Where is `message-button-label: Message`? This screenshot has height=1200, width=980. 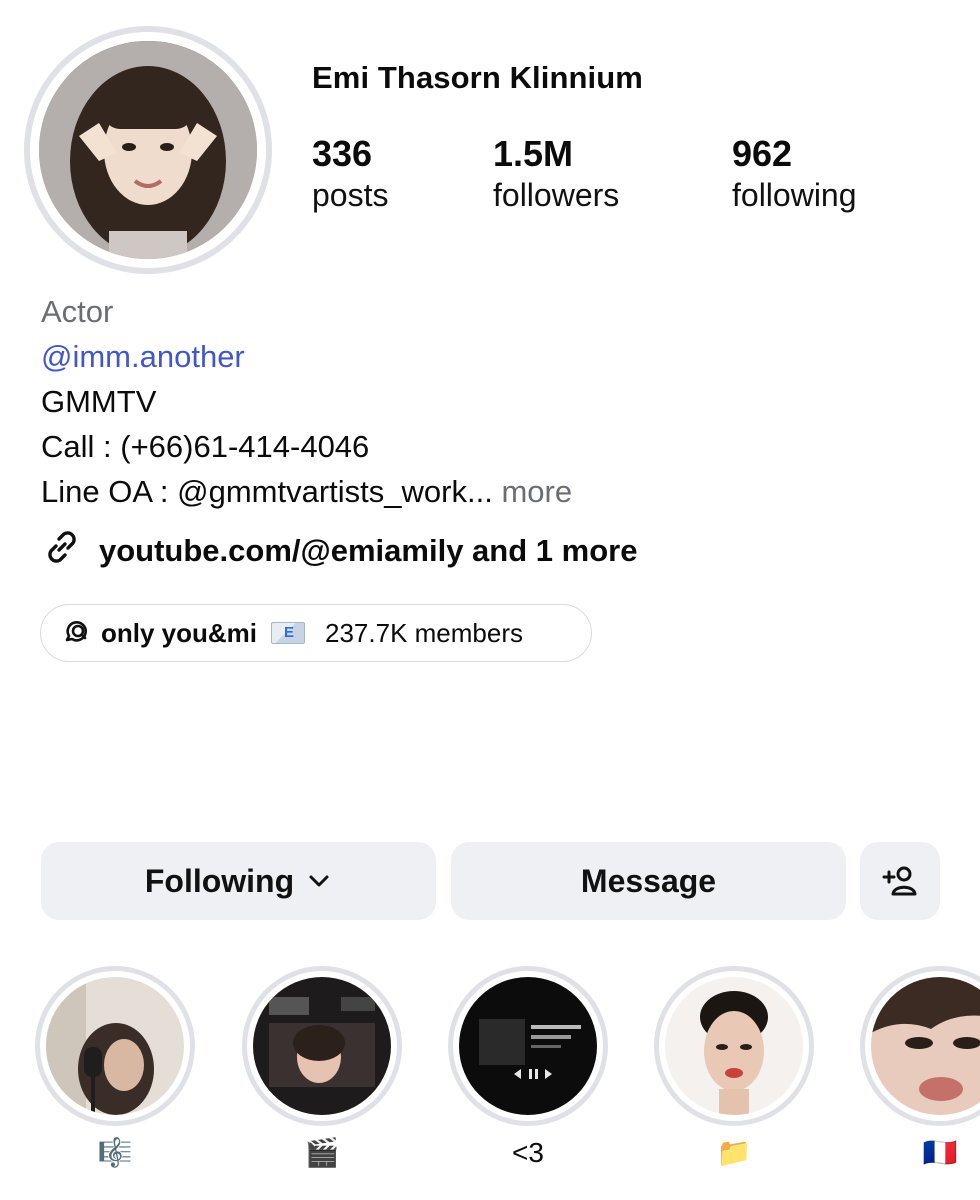
message-button-label: Message is located at coordinates (648, 880).